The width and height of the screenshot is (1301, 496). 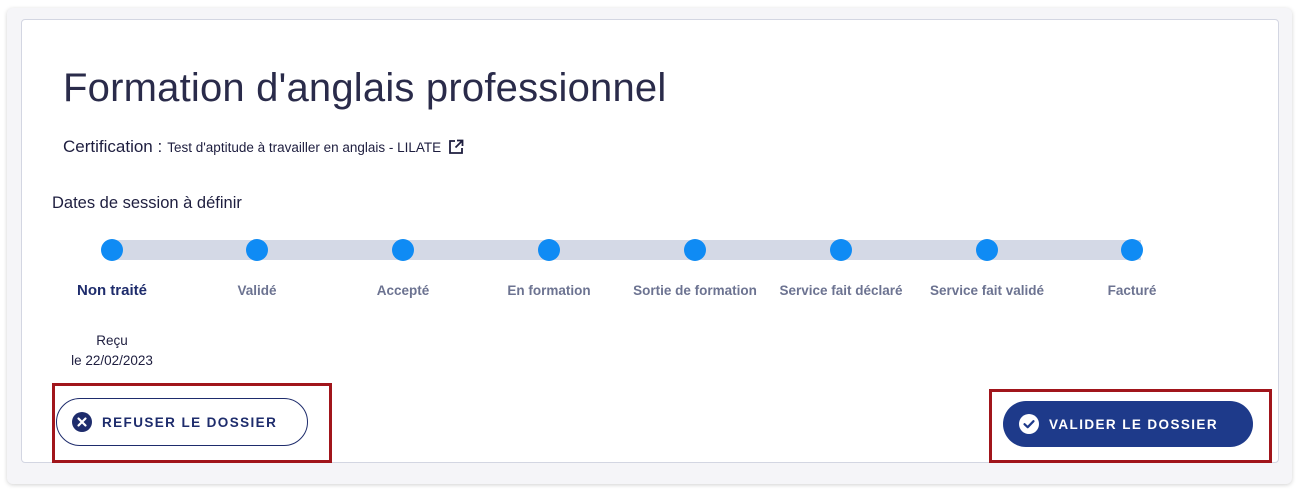 I want to click on validate-dossier-button: VALIDER LE DOSSIER, so click(x=1128, y=424).